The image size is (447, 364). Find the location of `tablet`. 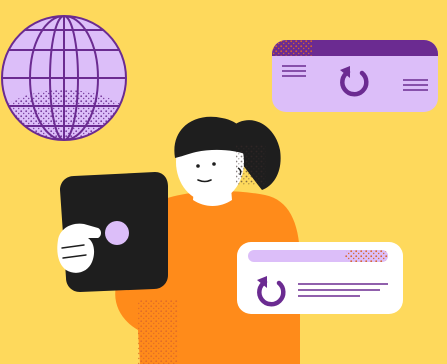

tablet is located at coordinates (112, 232).